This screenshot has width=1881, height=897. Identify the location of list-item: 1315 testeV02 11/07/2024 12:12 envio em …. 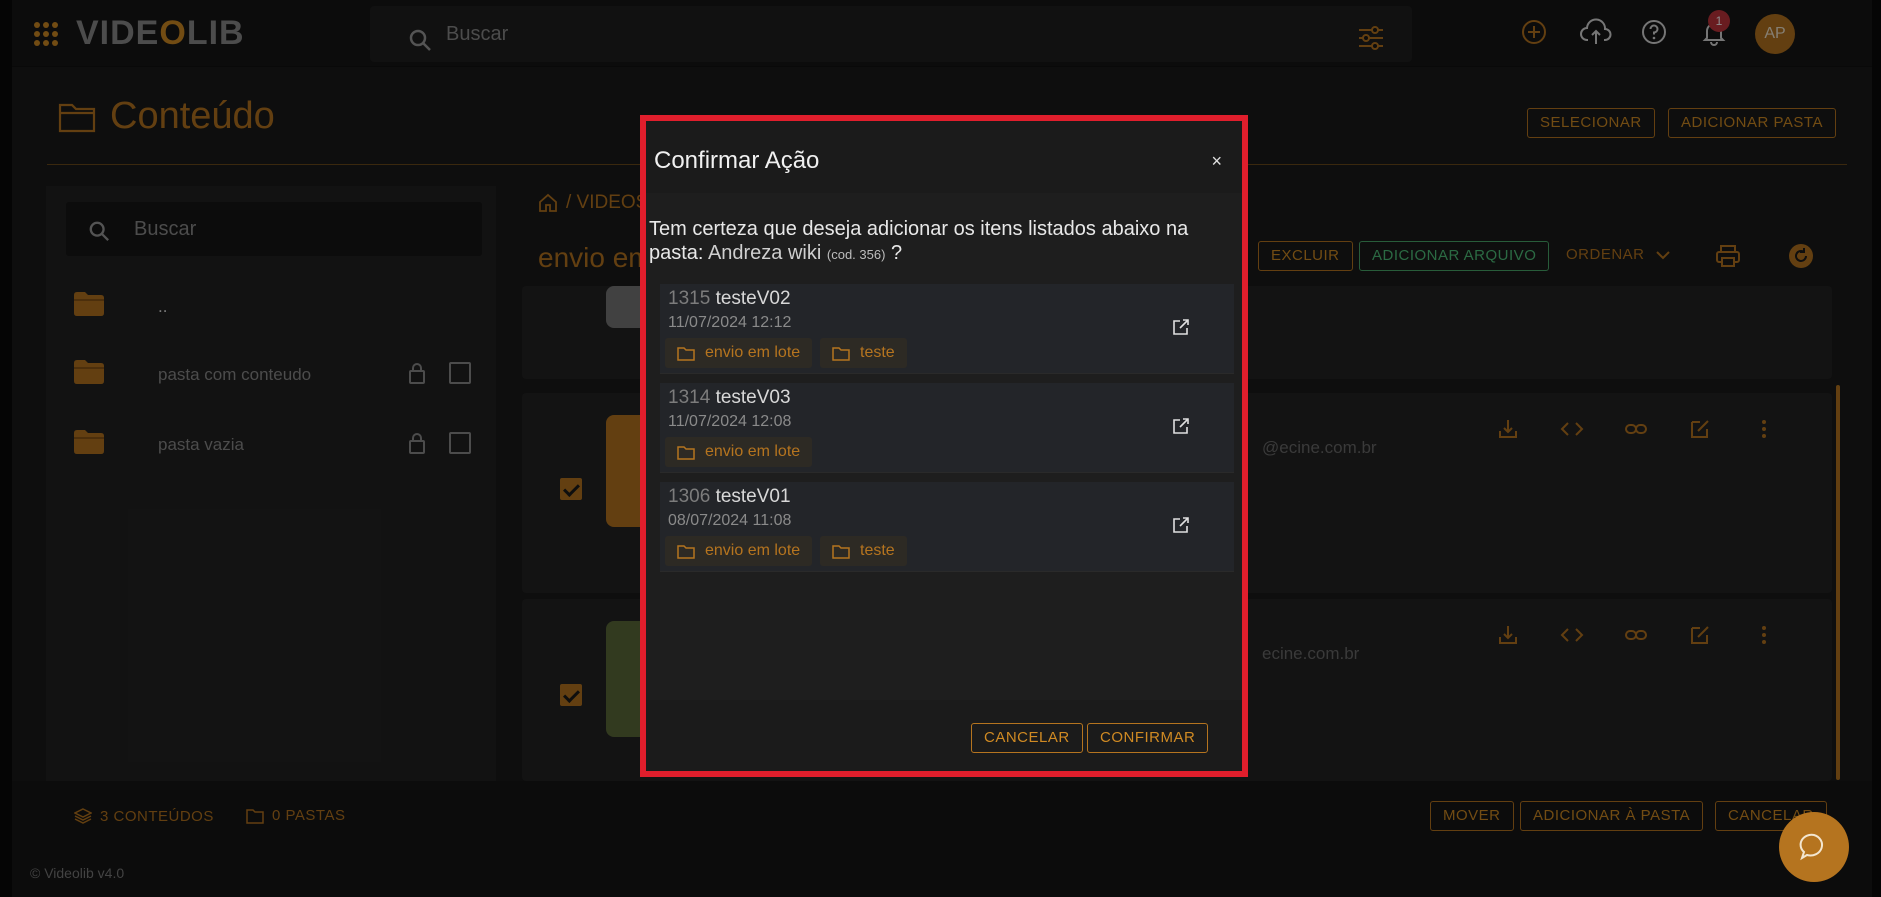
(947, 329).